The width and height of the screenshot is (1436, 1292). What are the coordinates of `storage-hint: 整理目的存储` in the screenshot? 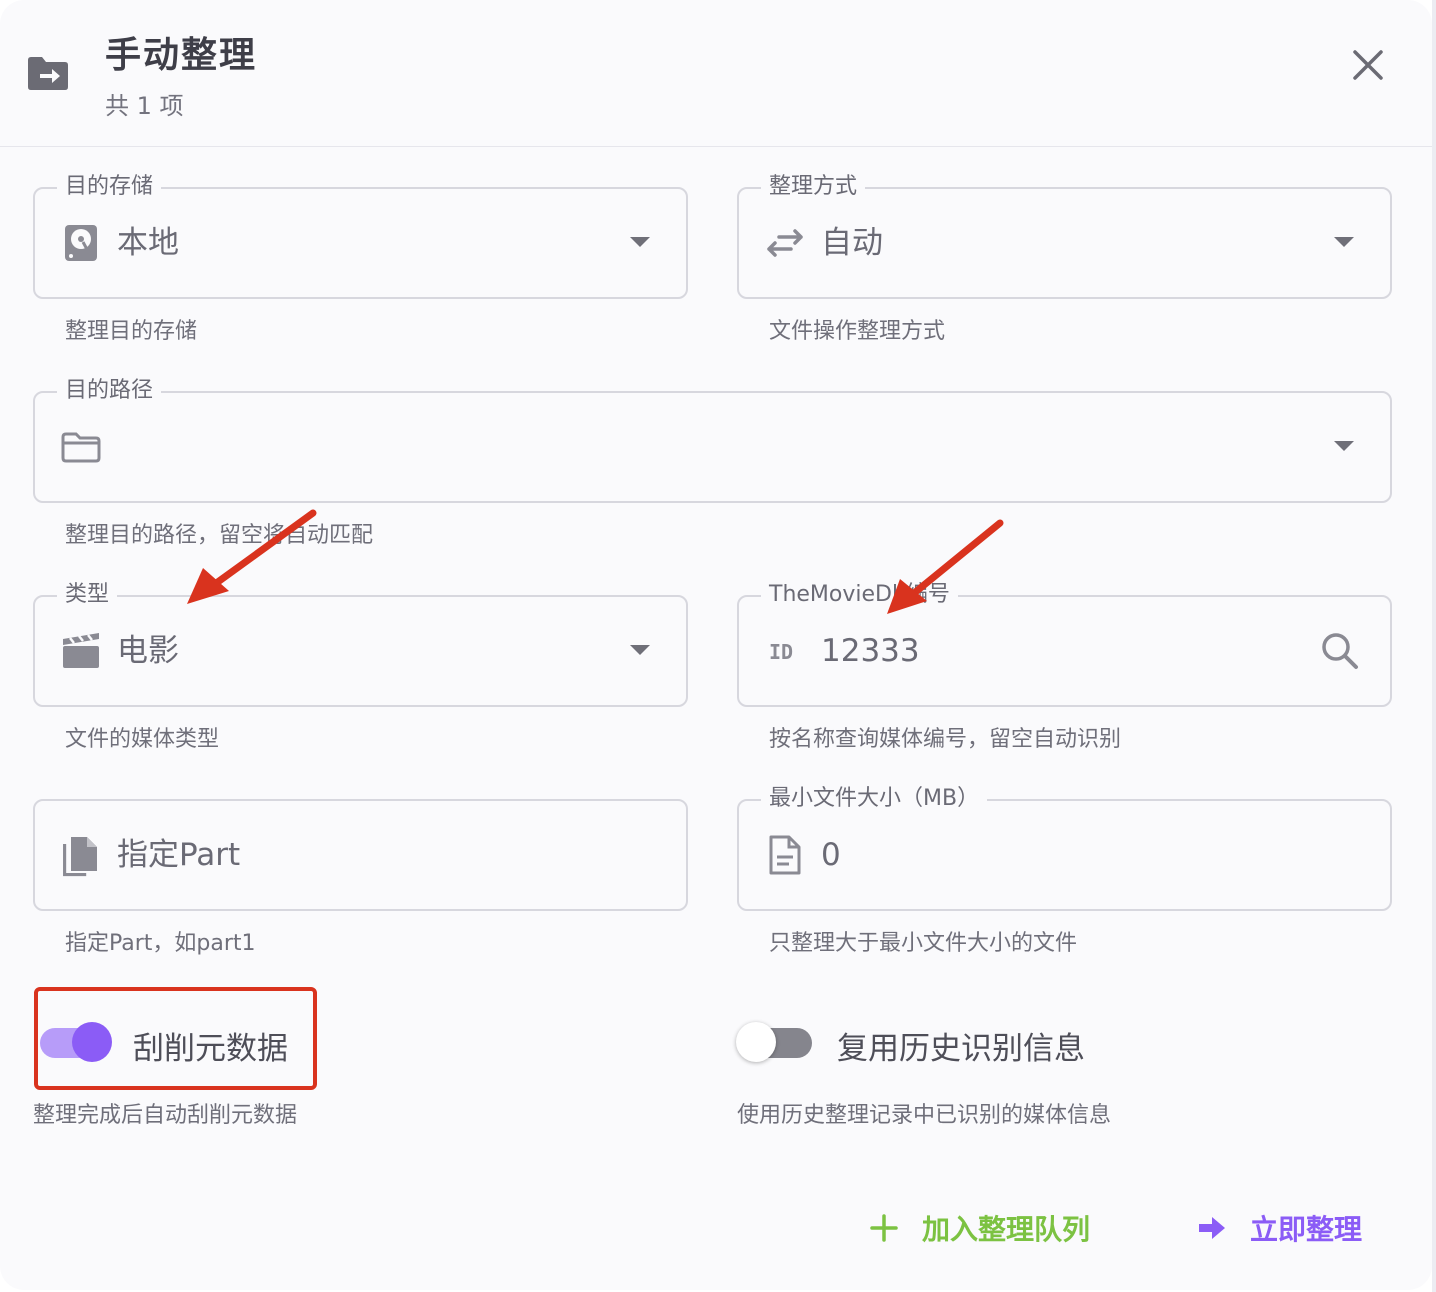 It's located at (131, 331).